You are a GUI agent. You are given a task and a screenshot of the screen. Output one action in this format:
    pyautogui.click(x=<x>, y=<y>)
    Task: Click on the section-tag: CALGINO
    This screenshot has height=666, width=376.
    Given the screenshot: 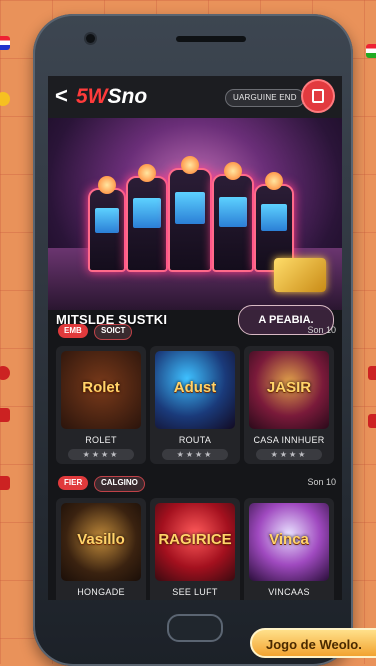 What is the action you would take?
    pyautogui.click(x=119, y=484)
    